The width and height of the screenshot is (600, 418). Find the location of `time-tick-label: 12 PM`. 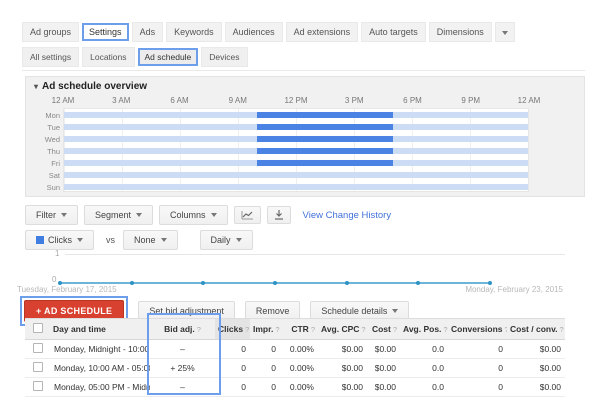

time-tick-label: 12 PM is located at coordinates (296, 100).